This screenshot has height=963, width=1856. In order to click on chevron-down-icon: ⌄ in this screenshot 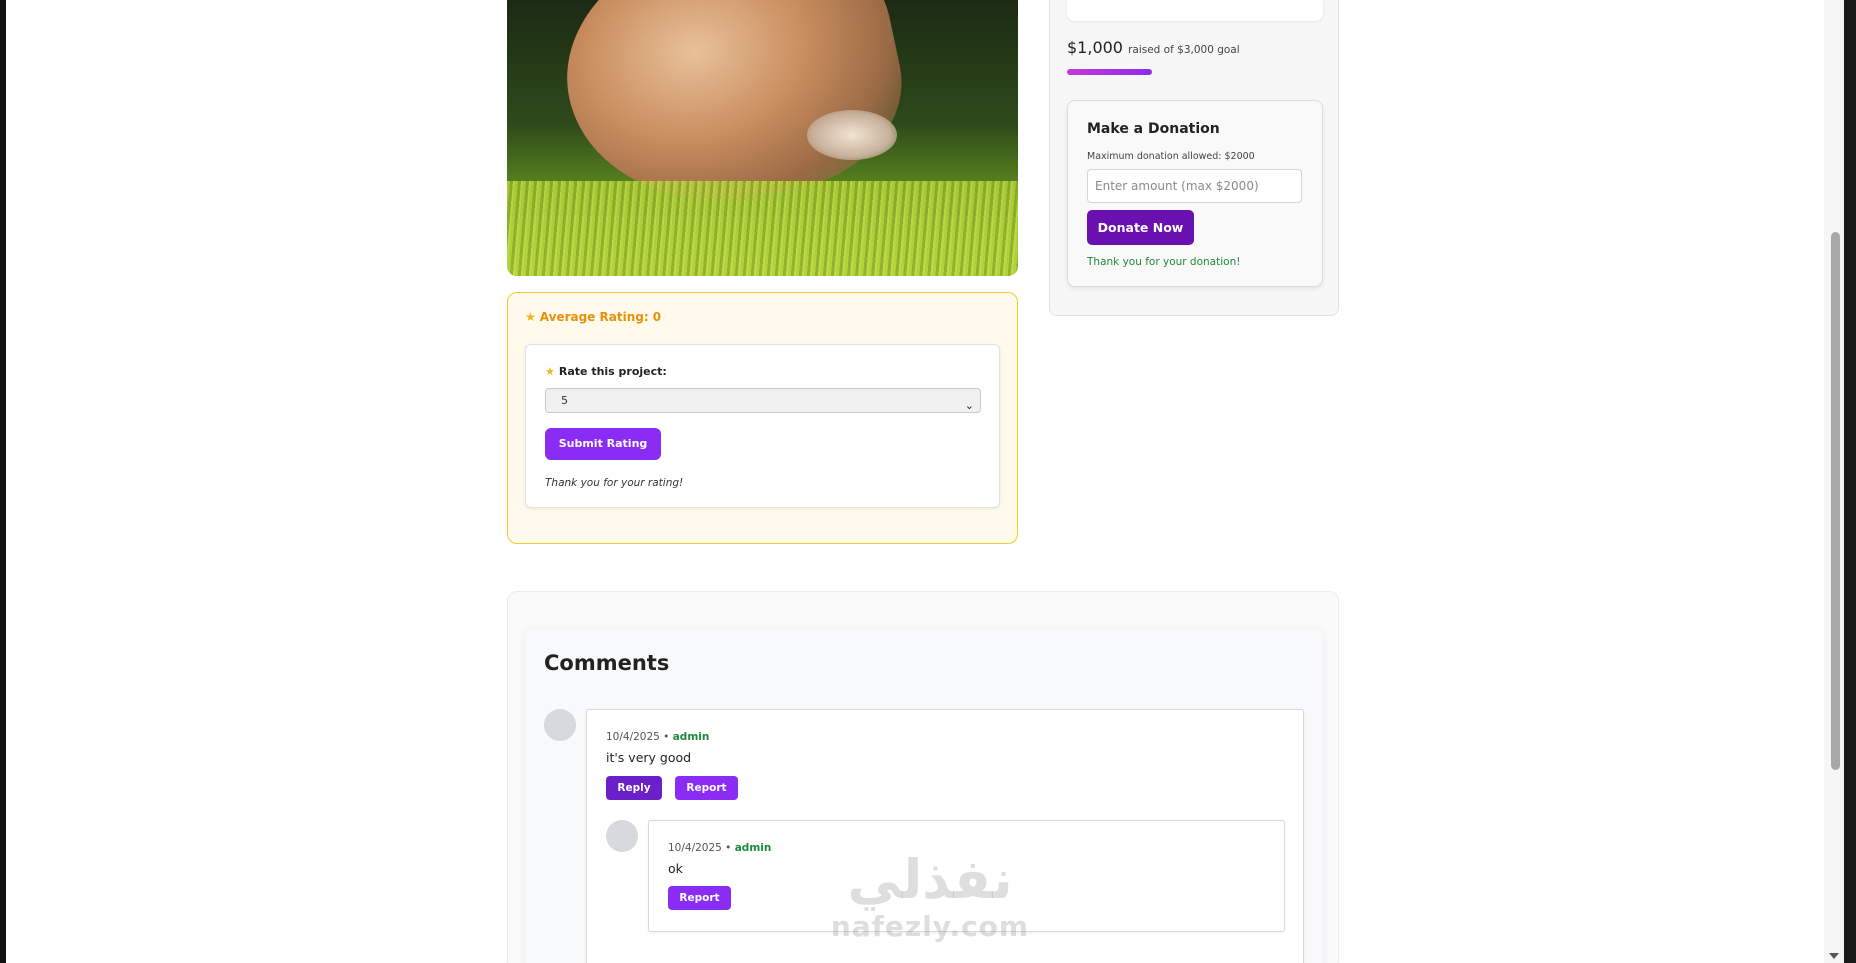, I will do `click(969, 405)`.